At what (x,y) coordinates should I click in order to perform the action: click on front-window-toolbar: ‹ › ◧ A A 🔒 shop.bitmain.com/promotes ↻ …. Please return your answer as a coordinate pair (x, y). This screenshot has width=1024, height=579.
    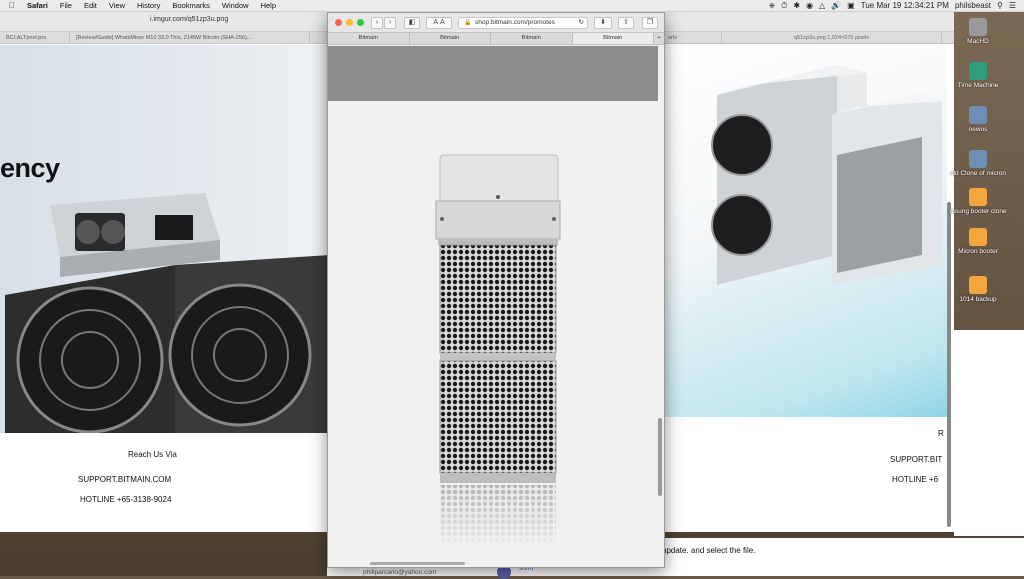
    Looking at the image, I should click on (496, 23).